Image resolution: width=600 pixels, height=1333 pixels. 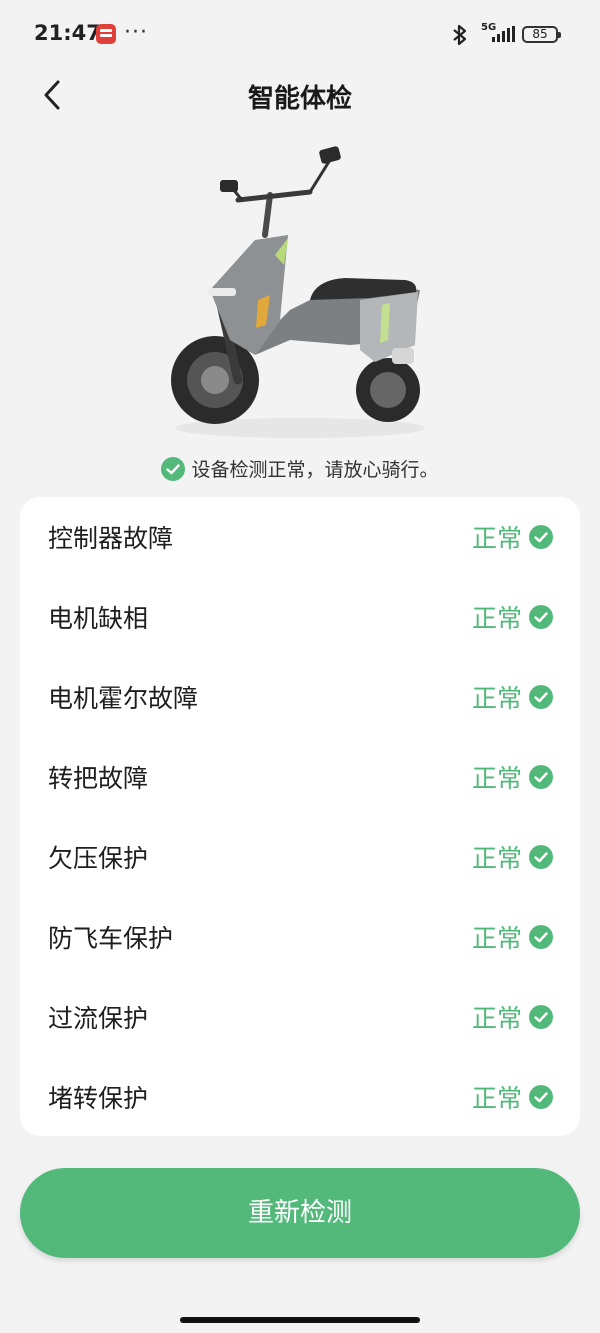 What do you see at coordinates (315, 470) in the screenshot?
I see `check-result-text: 设备检测正常，请放心骑行。` at bounding box center [315, 470].